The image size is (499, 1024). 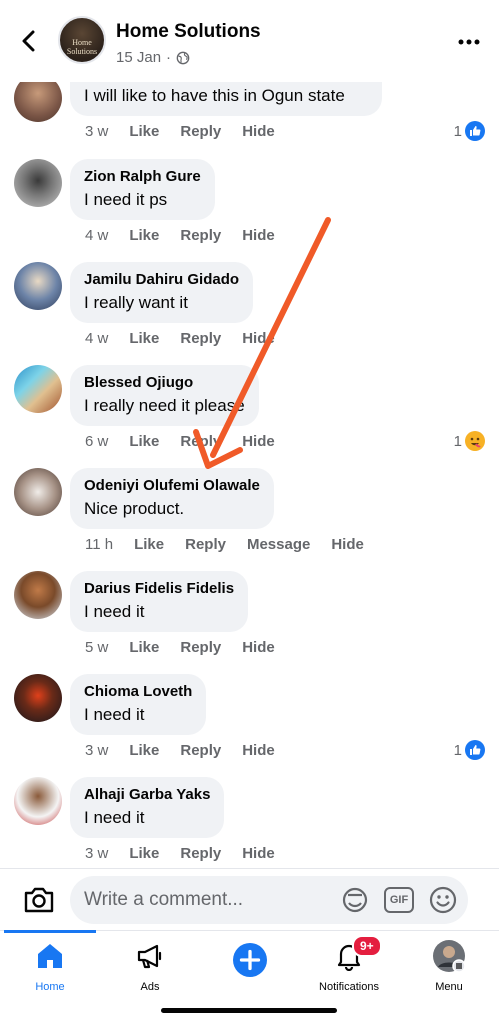 I want to click on commenter-name: Chioma Loveth, so click(x=138, y=691).